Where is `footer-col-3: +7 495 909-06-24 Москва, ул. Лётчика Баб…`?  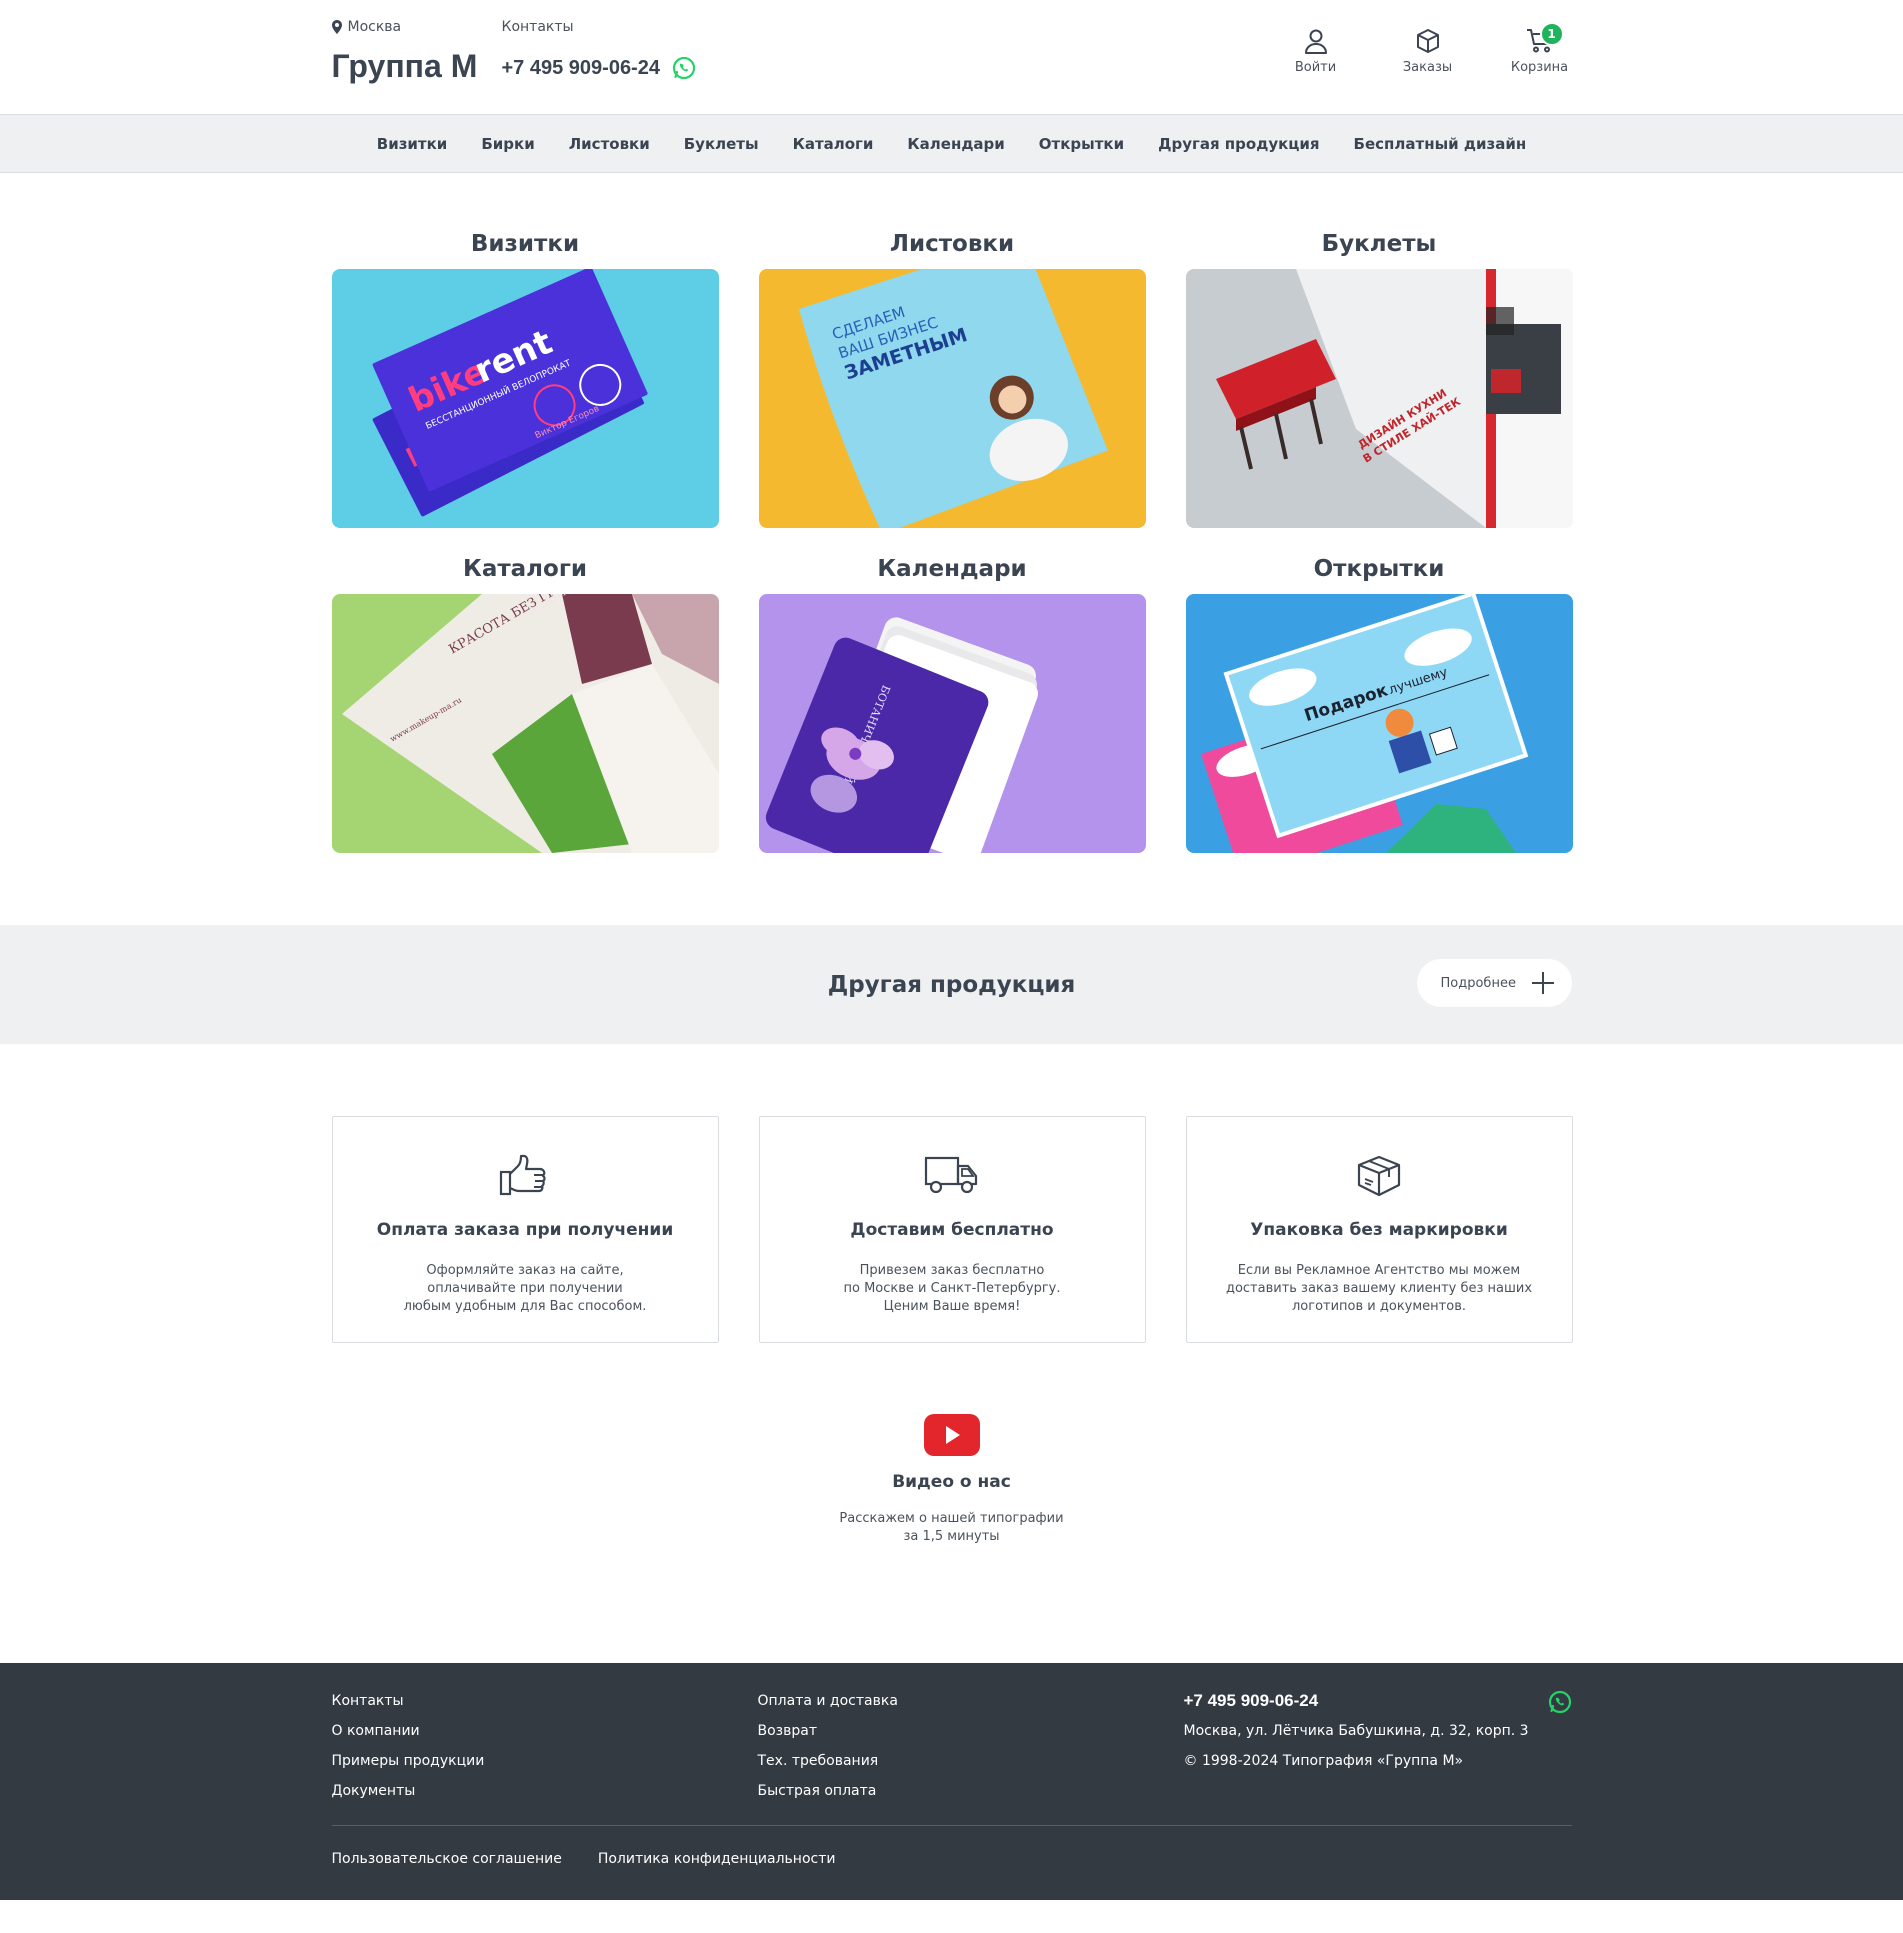 footer-col-3: +7 495 909-06-24 Москва, ул. Лётчика Баб… is located at coordinates (1378, 1731).